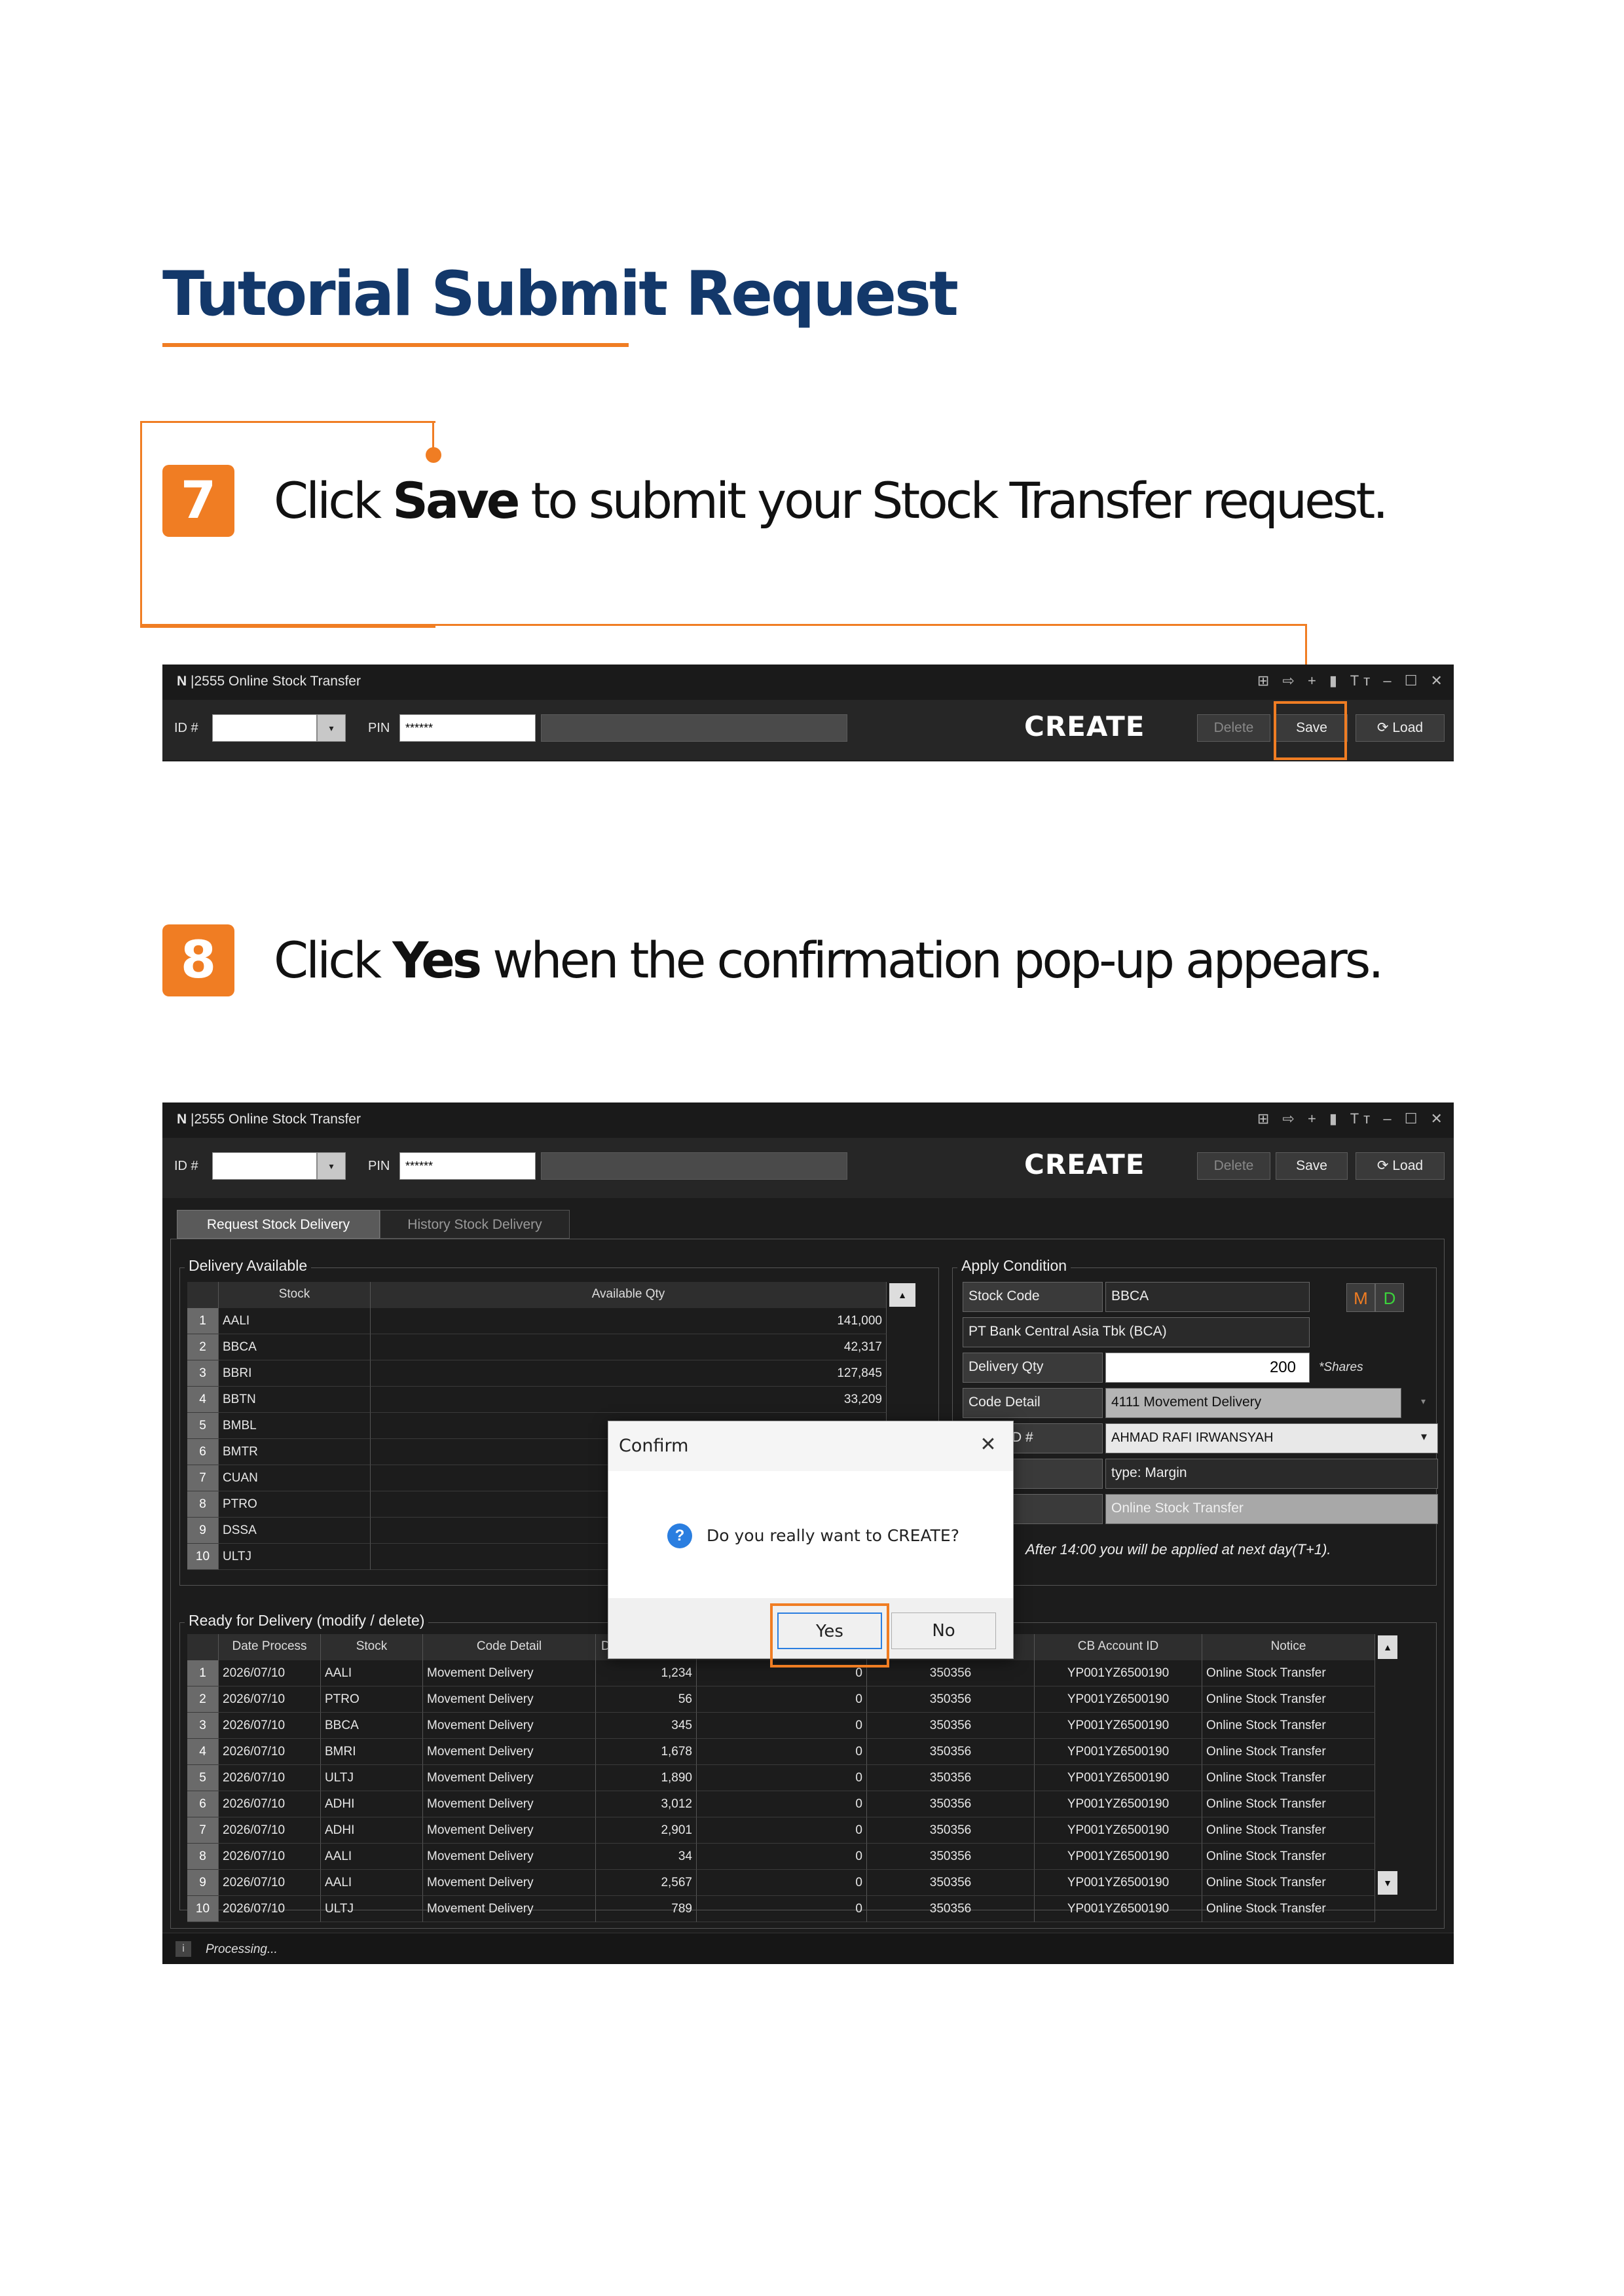 The height and width of the screenshot is (2296, 1624). Describe the element at coordinates (1389, 1297) in the screenshot. I see `delivery-indicator: D` at that location.